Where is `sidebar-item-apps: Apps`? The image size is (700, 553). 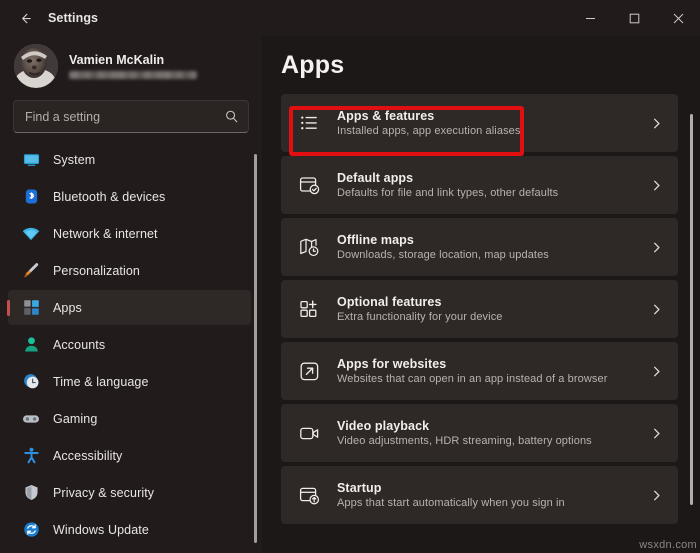
sidebar-item-apps: Apps is located at coordinates (129, 307).